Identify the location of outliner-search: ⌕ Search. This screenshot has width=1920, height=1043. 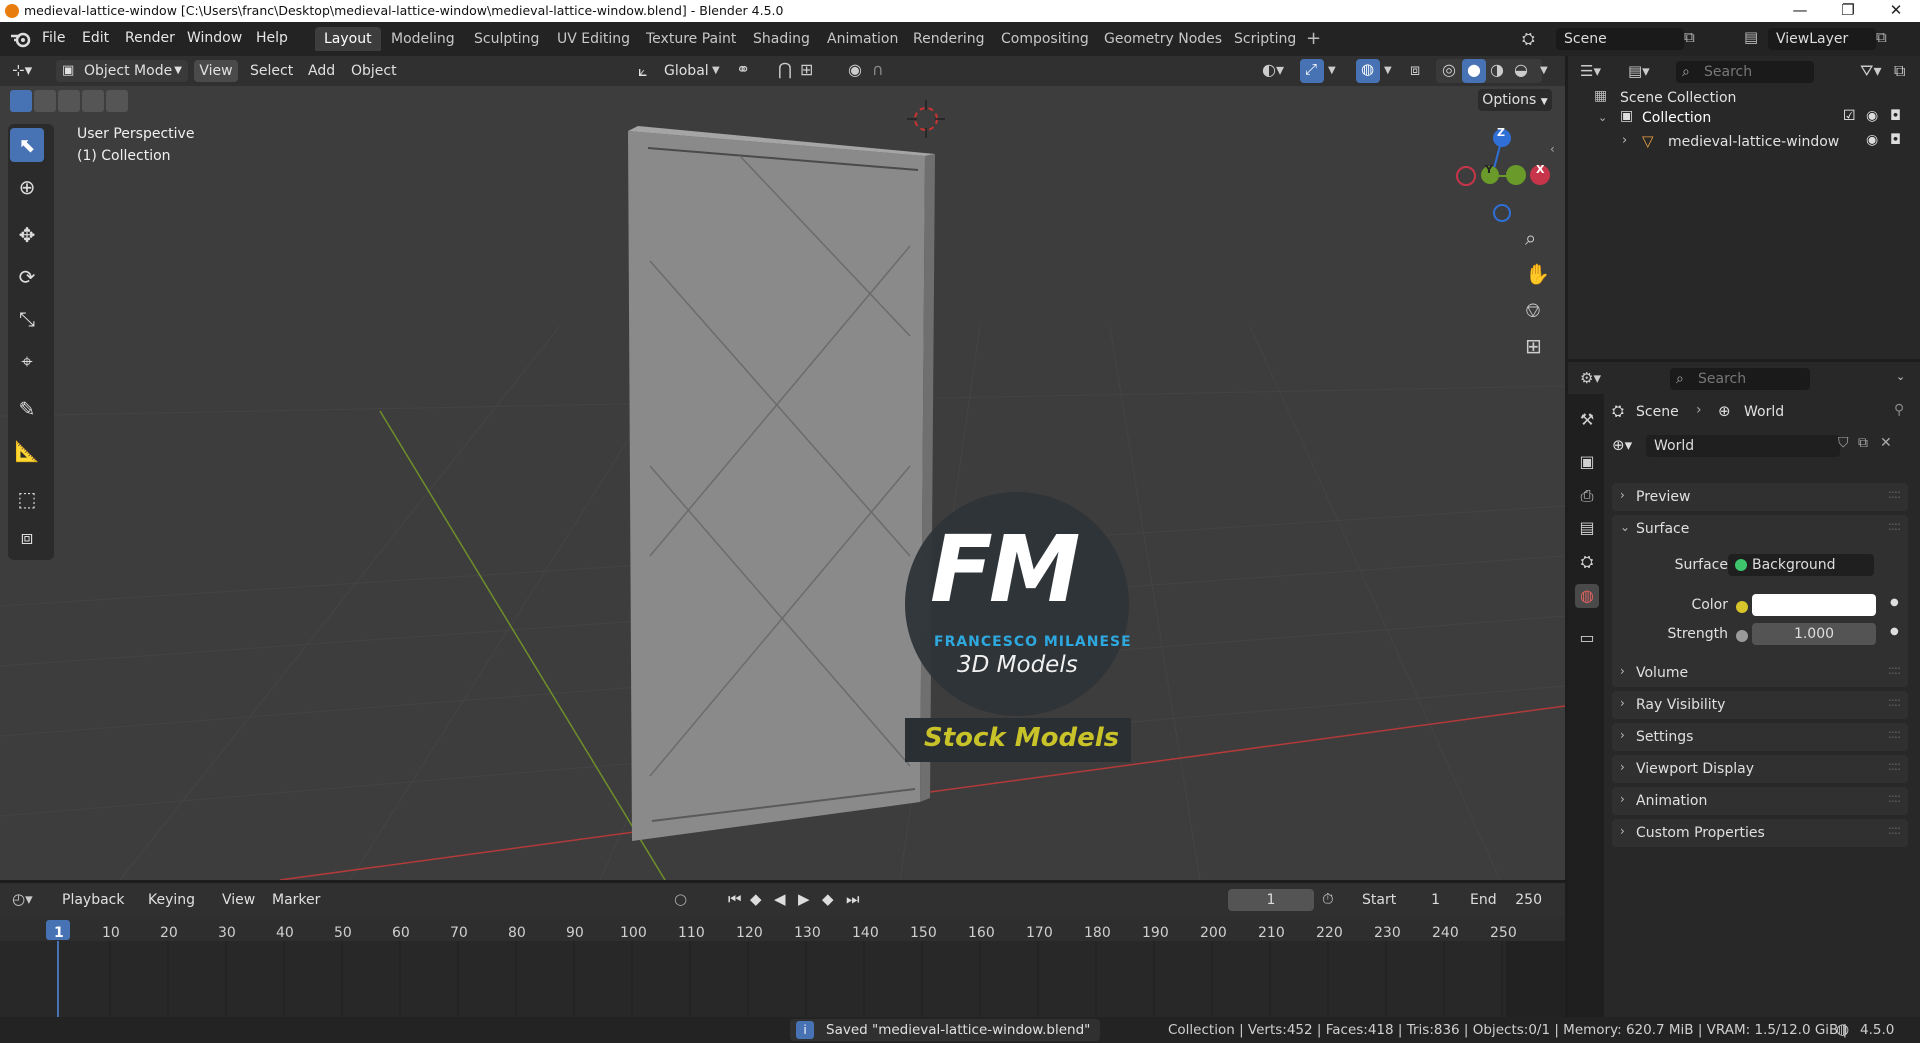
(1745, 72).